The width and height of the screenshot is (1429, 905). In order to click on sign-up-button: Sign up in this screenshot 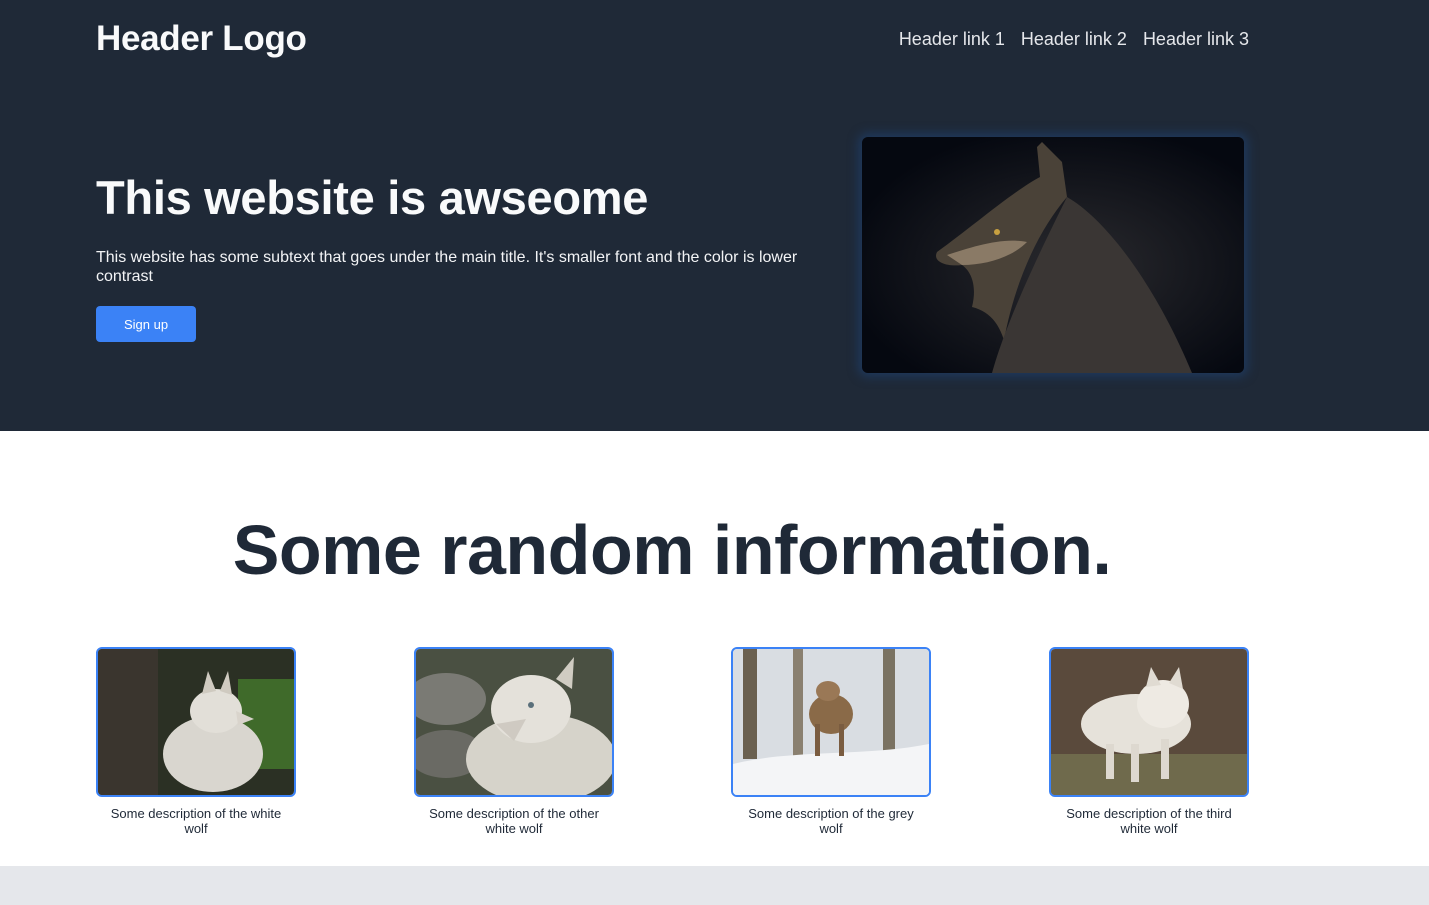, I will do `click(146, 324)`.